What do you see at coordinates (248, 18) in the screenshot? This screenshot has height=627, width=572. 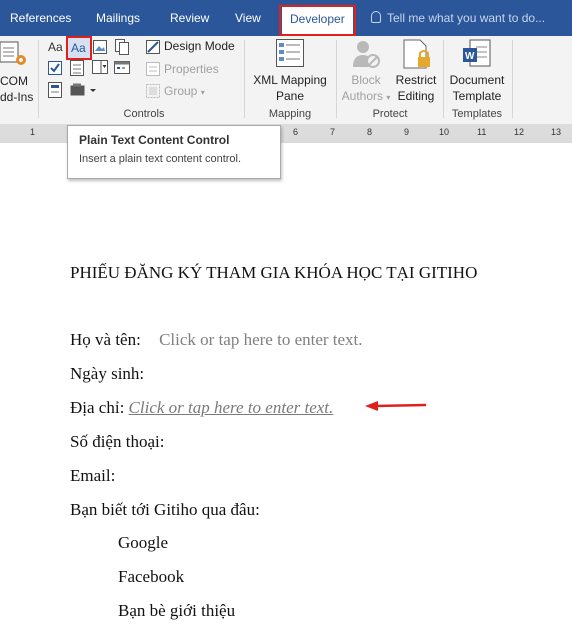 I see `tab-view: View` at bounding box center [248, 18].